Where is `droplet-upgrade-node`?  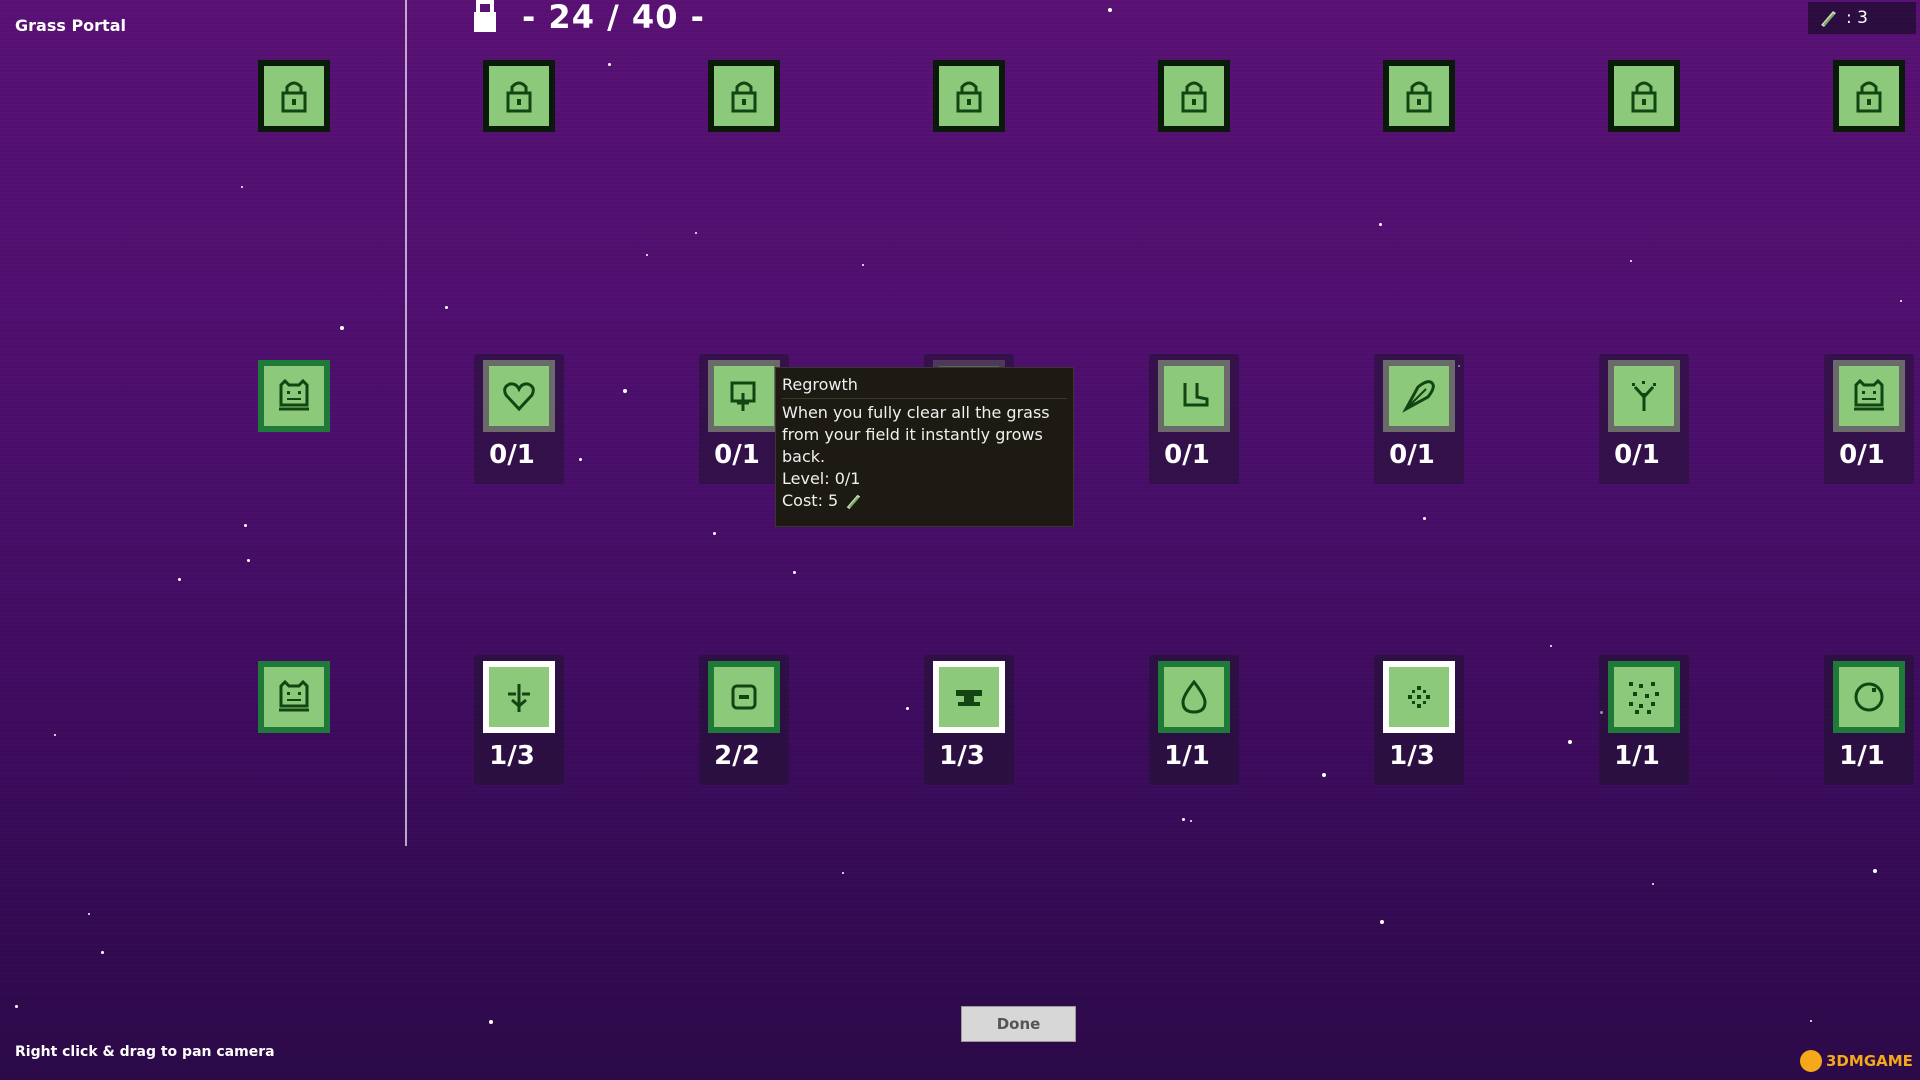 droplet-upgrade-node is located at coordinates (1194, 697).